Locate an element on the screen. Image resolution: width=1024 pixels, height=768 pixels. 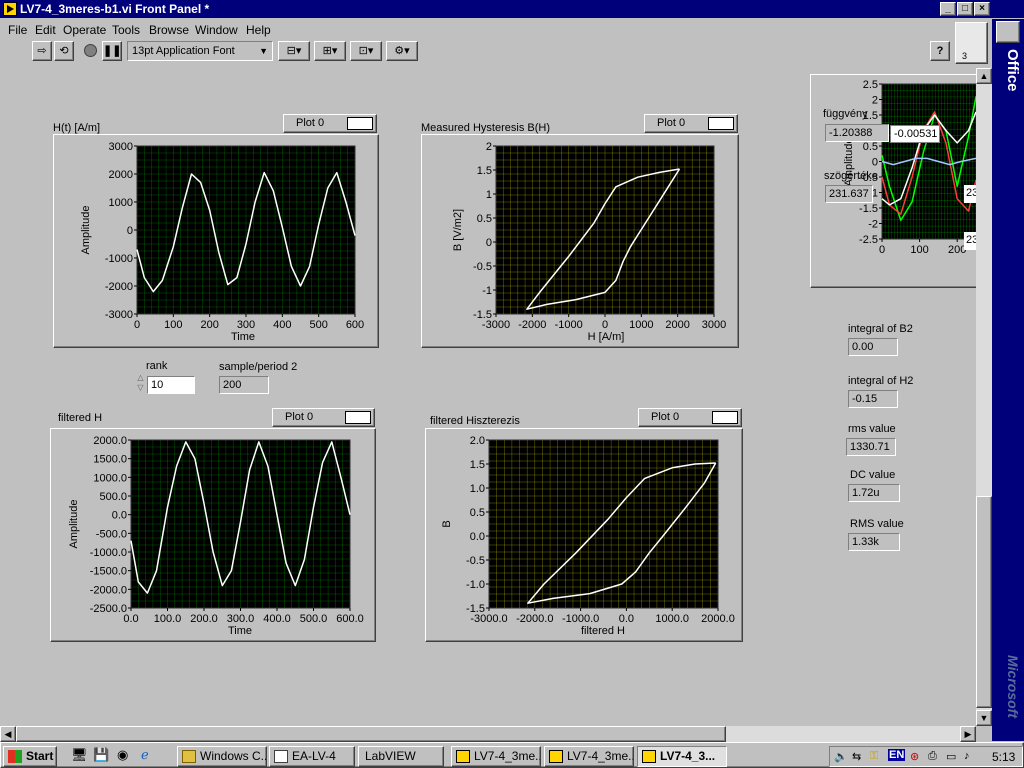
sample-period-value: 200 is located at coordinates (244, 385).